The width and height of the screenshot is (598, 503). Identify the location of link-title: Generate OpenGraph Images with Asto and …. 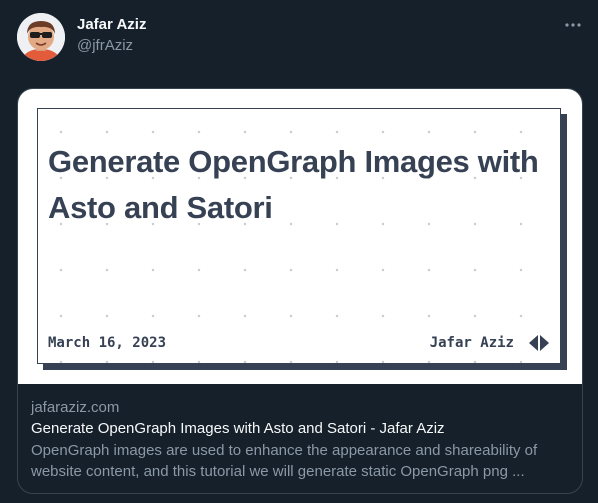
(238, 428).